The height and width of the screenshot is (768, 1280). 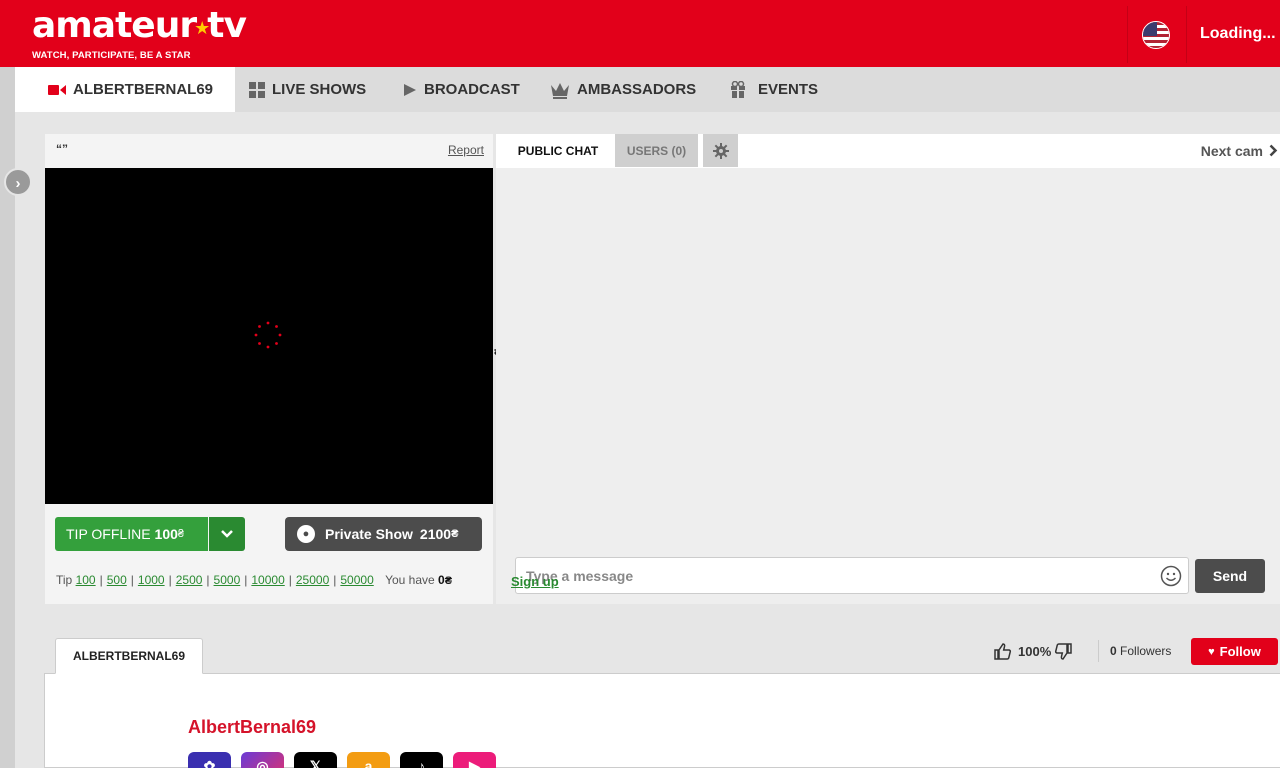 I want to click on onlyfans-icon: ▶, so click(x=474, y=760).